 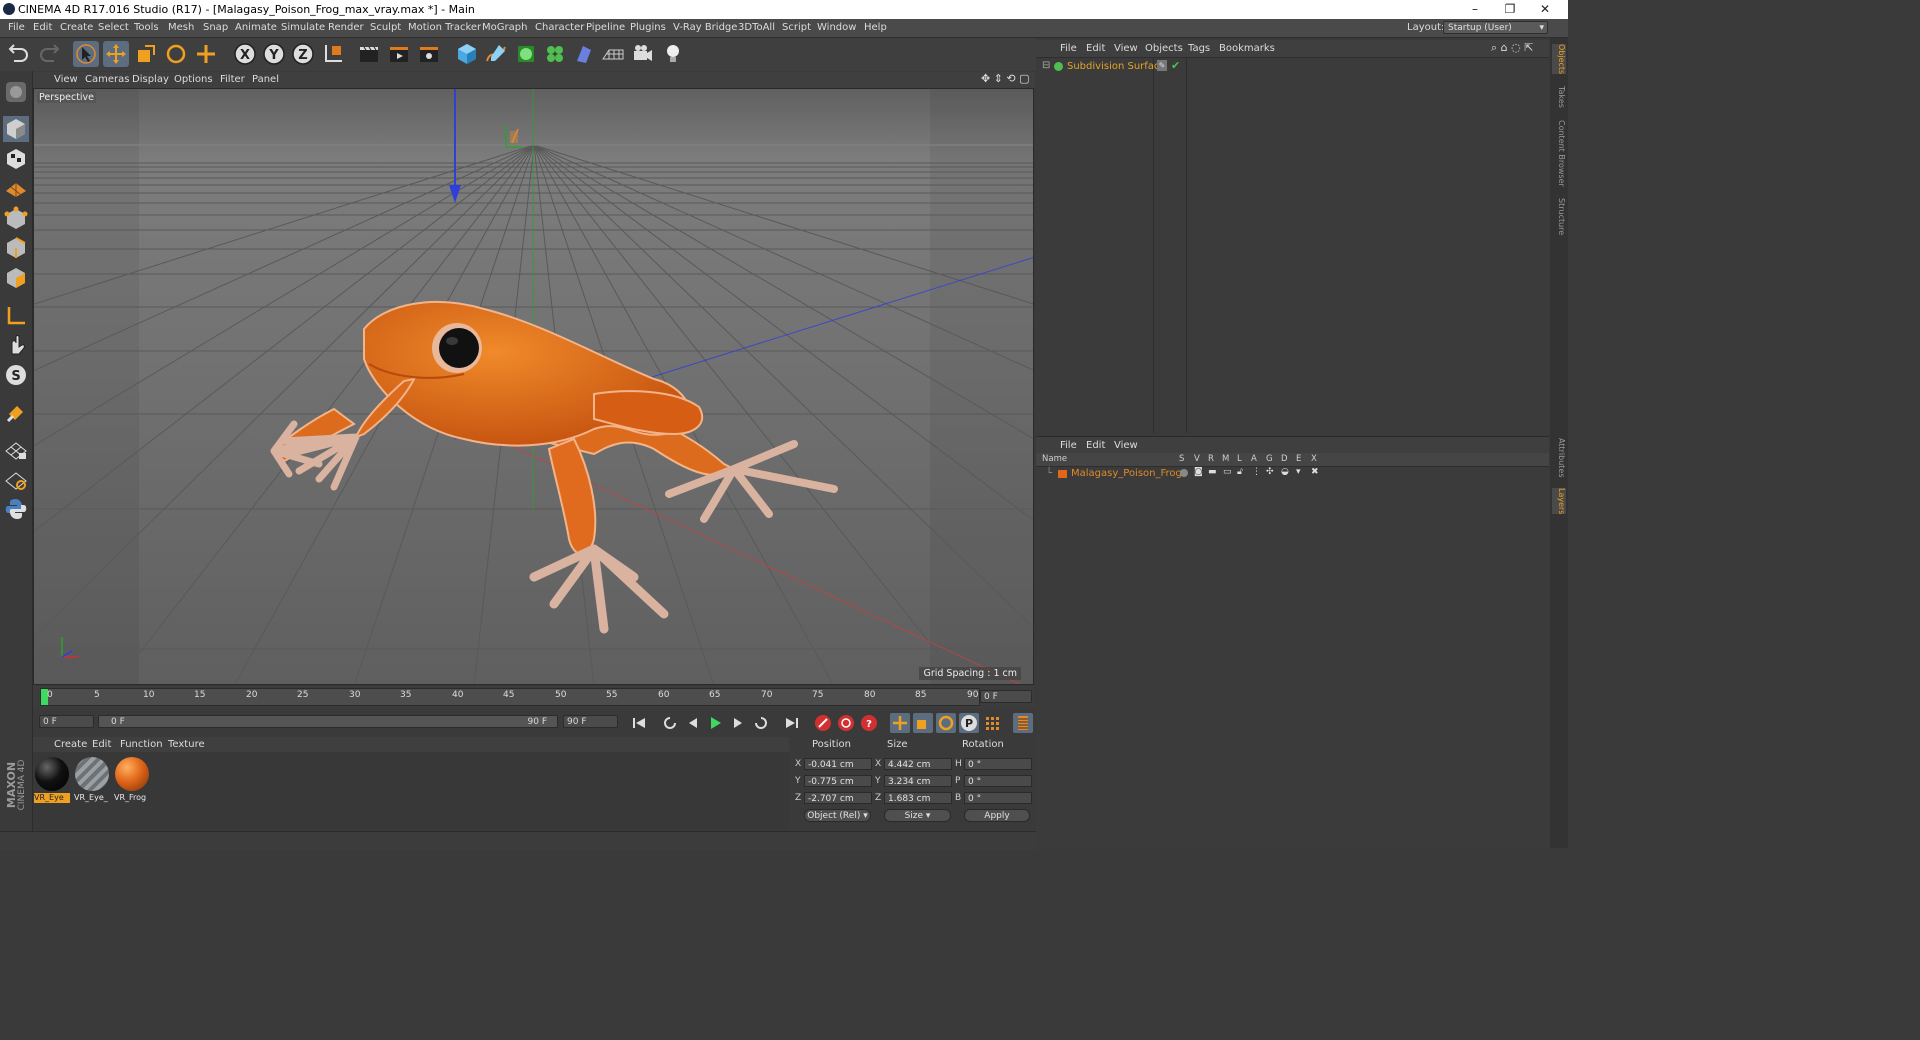 I want to click on cloner-button, so click(x=555, y=54).